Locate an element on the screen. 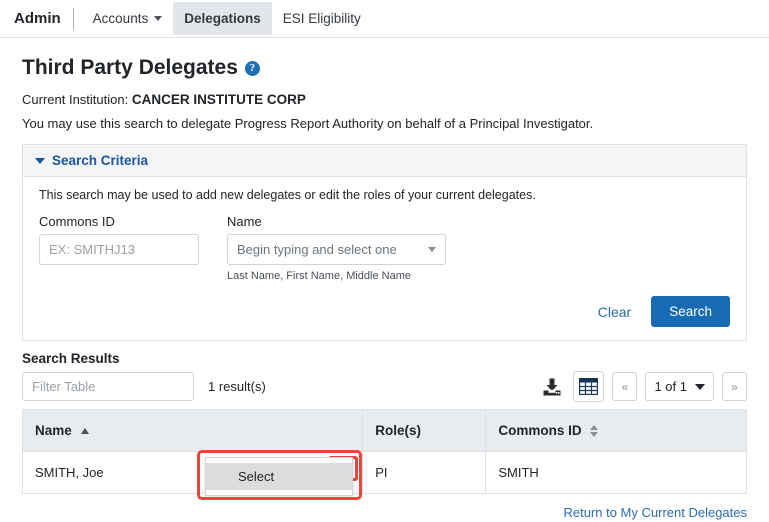  row-action-dropdown: Select is located at coordinates (279, 476).